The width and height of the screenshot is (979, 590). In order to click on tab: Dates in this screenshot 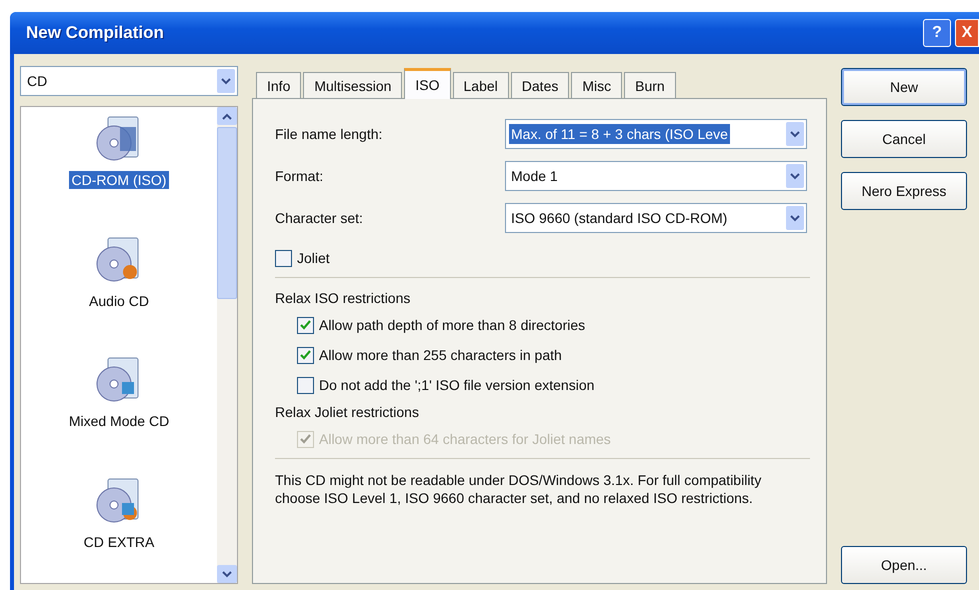, I will do `click(540, 85)`.